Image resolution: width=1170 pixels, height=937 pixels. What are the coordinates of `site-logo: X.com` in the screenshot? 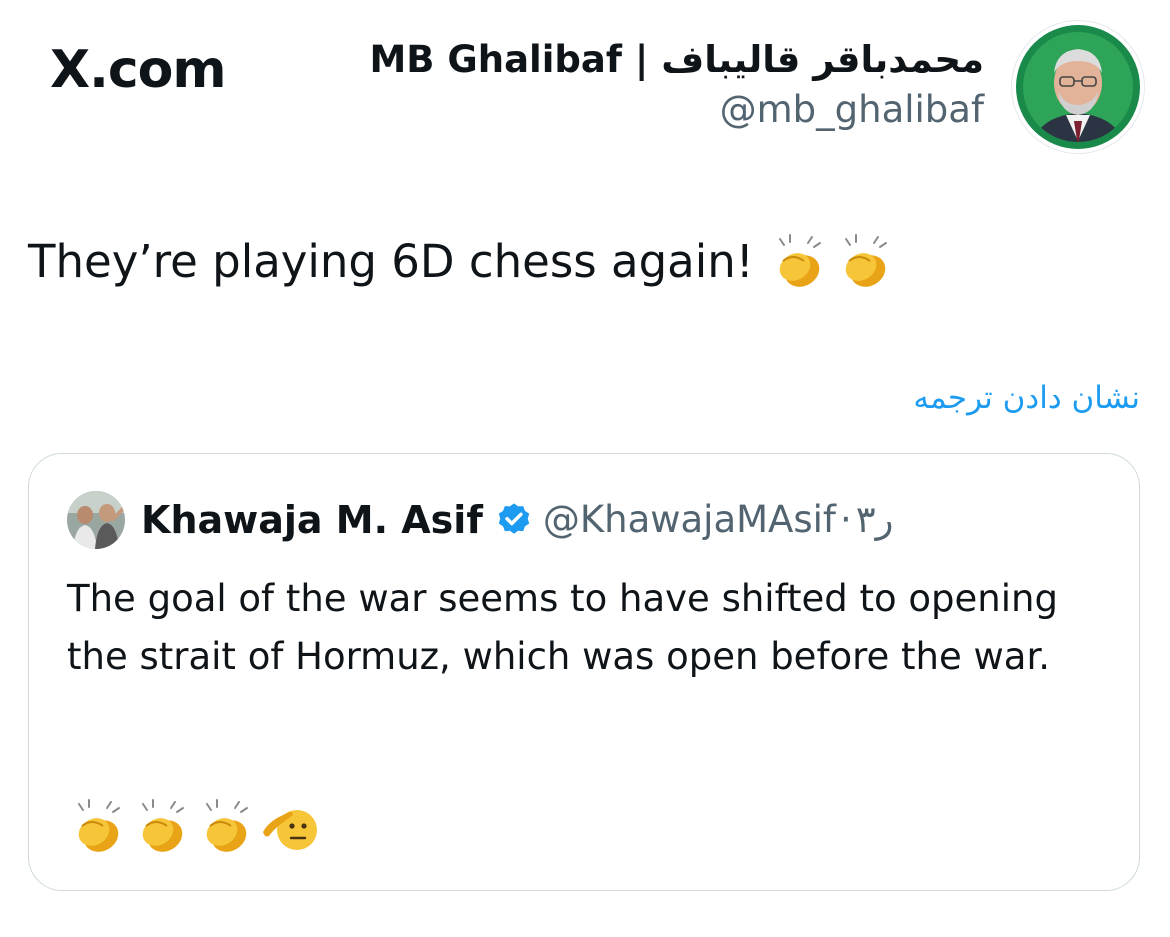 It's located at (138, 70).